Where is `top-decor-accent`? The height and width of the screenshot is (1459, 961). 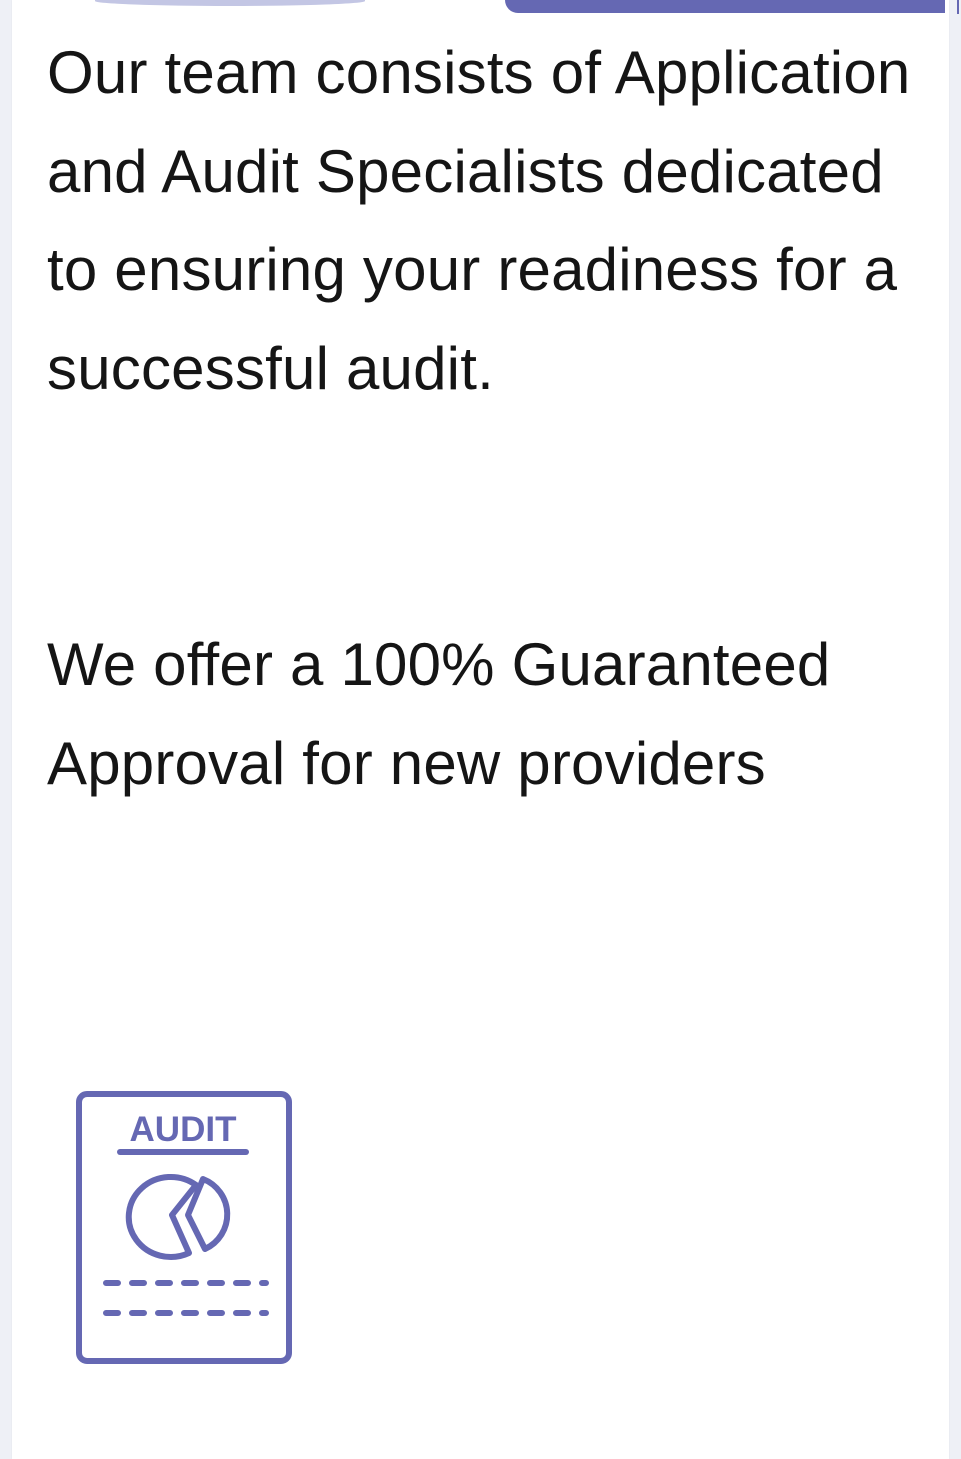
top-decor-accent is located at coordinates (725, 6).